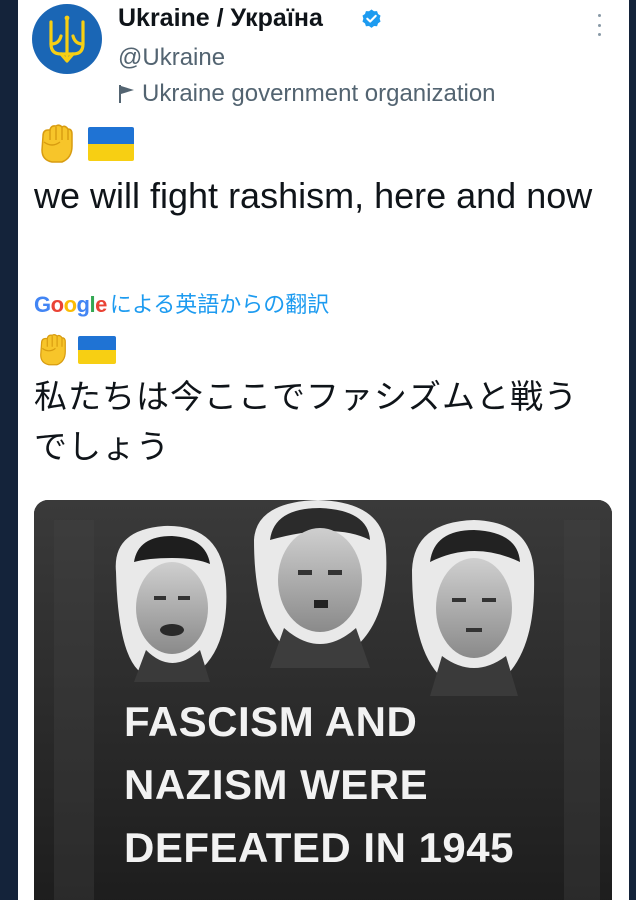  I want to click on translation-attribution: Google による英語からの翻訳, so click(181, 303).